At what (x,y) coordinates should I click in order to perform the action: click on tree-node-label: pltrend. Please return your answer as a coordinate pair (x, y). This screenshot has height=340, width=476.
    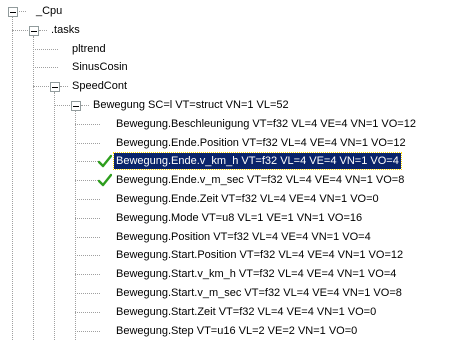
    Looking at the image, I should click on (89, 48).